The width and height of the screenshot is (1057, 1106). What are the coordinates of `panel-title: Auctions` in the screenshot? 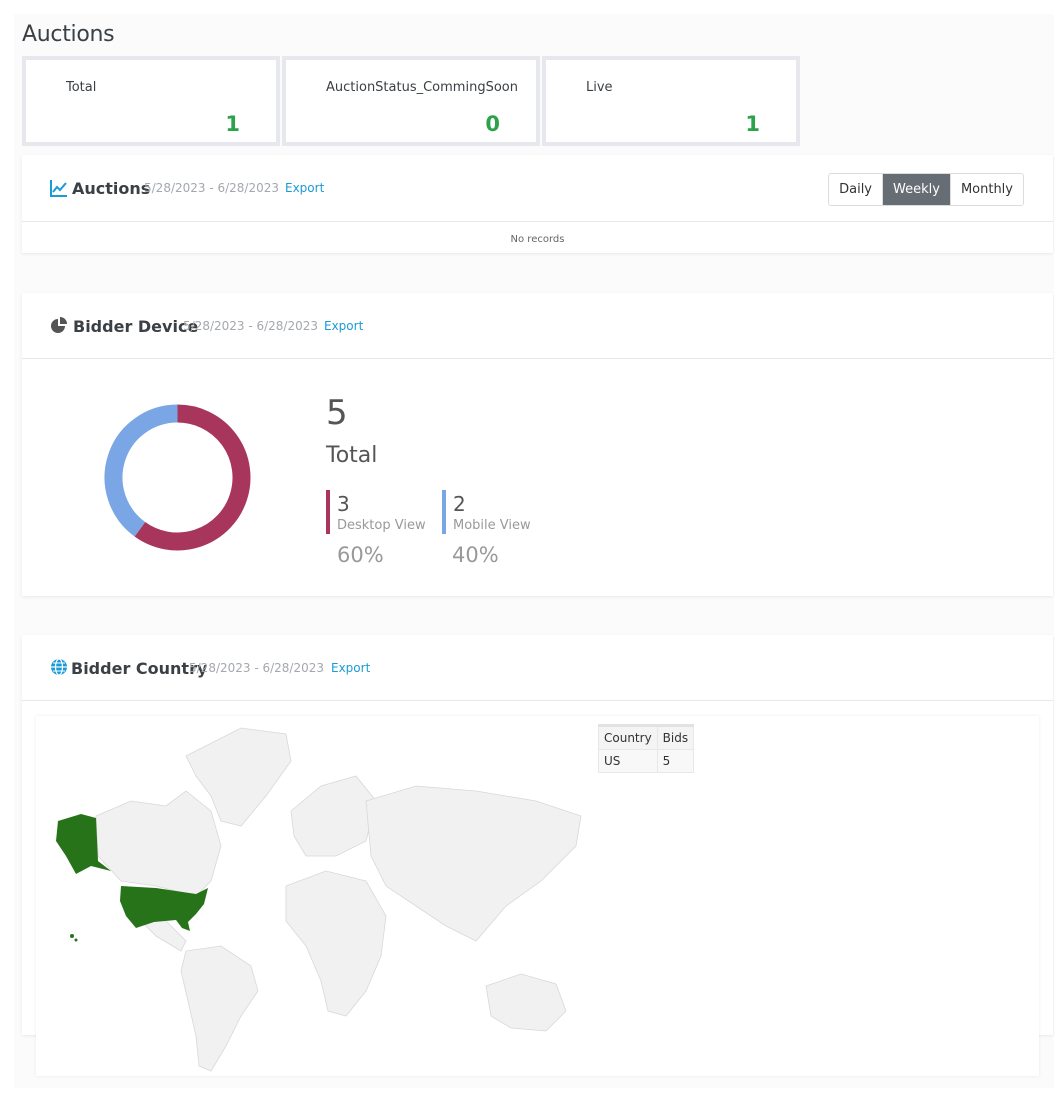 It's located at (111, 188).